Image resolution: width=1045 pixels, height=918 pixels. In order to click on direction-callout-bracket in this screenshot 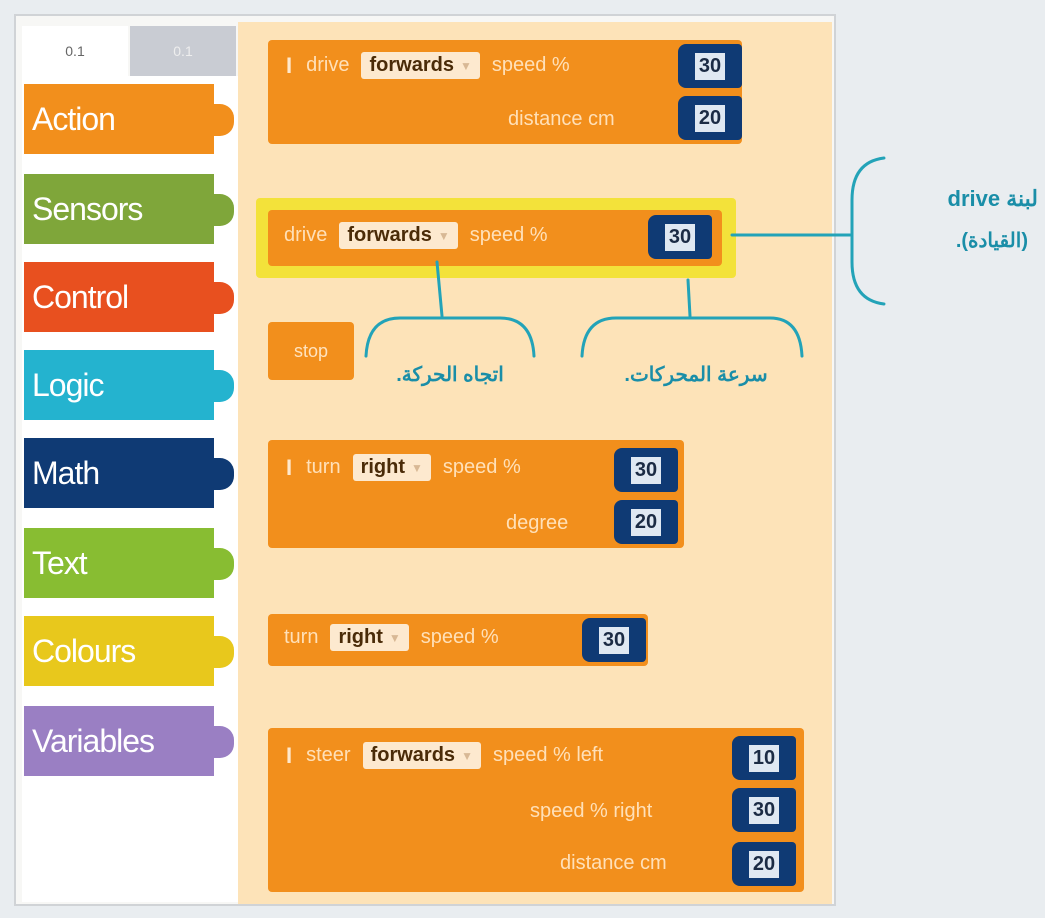, I will do `click(450, 337)`.